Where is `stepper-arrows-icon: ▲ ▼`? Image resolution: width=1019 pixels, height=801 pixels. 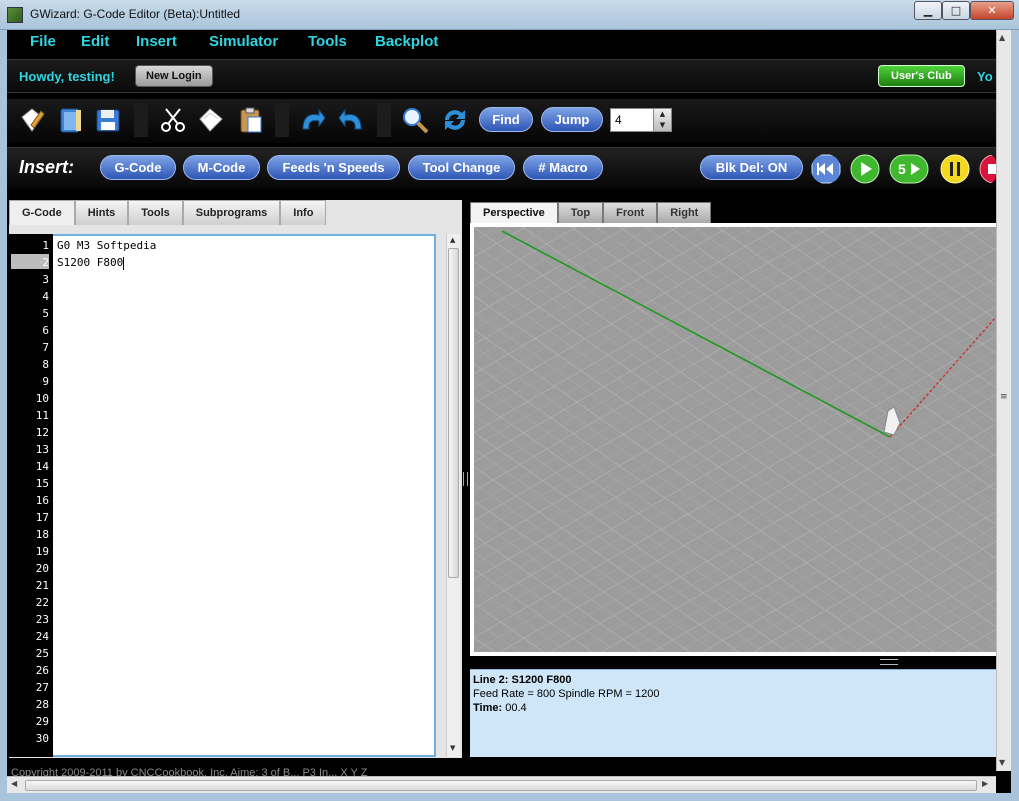
stepper-arrows-icon: ▲ ▼ is located at coordinates (662, 120).